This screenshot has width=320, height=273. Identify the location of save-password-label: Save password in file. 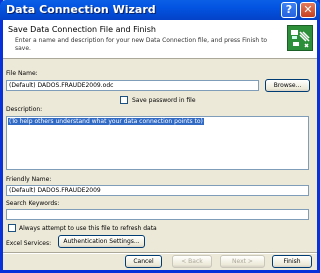
(164, 100).